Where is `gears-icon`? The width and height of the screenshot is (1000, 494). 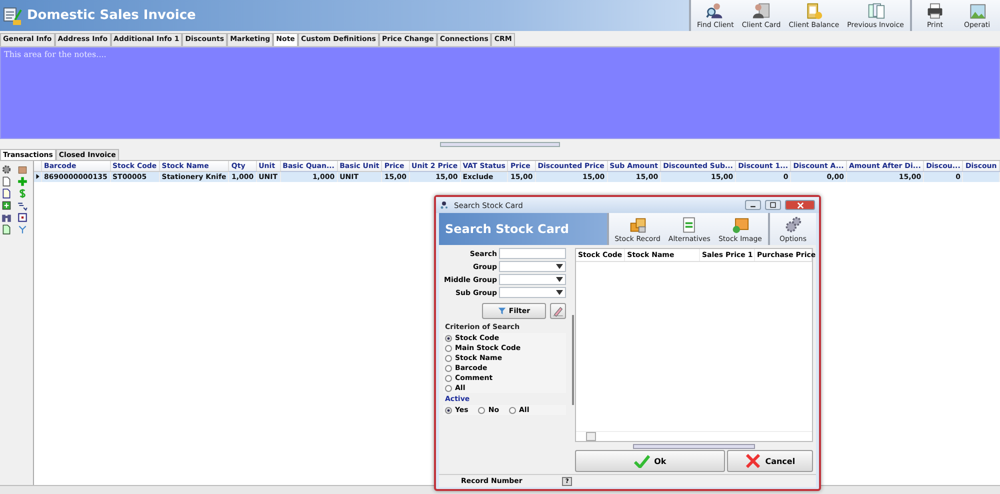
gears-icon is located at coordinates (793, 225).